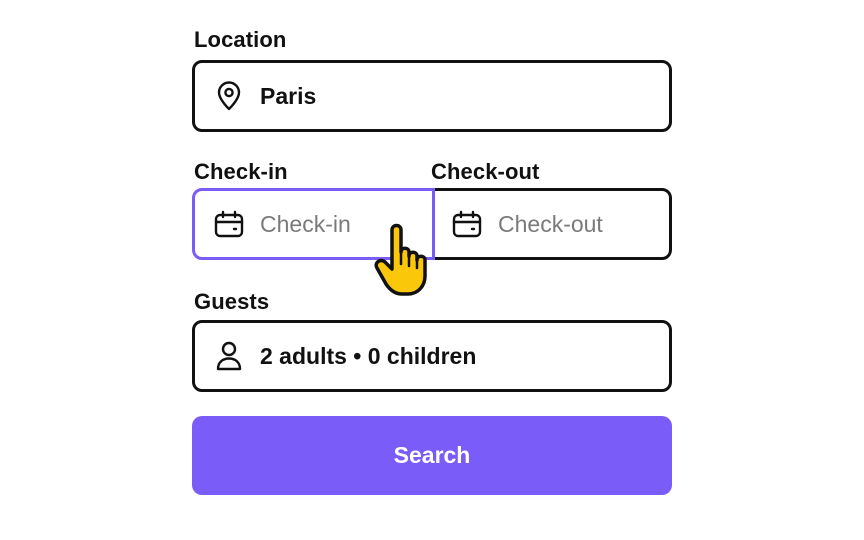 Image resolution: width=864 pixels, height=540 pixels. I want to click on location-field: Paris, so click(432, 96).